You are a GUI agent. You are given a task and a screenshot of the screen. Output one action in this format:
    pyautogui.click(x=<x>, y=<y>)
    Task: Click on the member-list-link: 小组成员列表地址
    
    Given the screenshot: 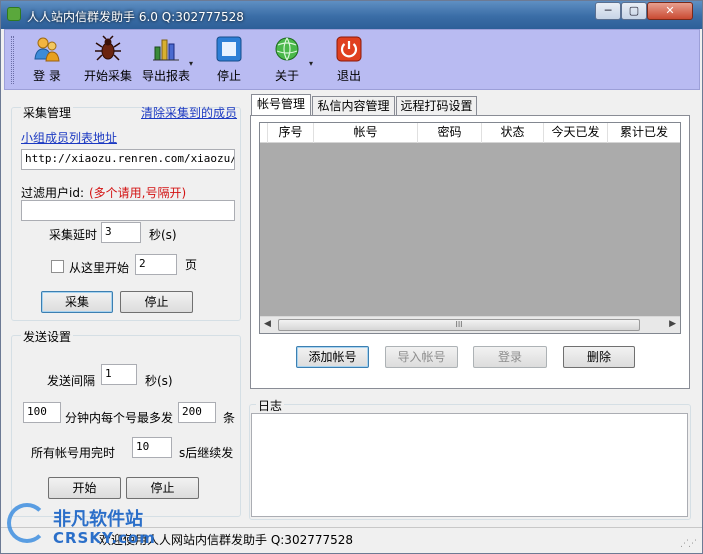 What is the action you would take?
    pyautogui.click(x=69, y=137)
    